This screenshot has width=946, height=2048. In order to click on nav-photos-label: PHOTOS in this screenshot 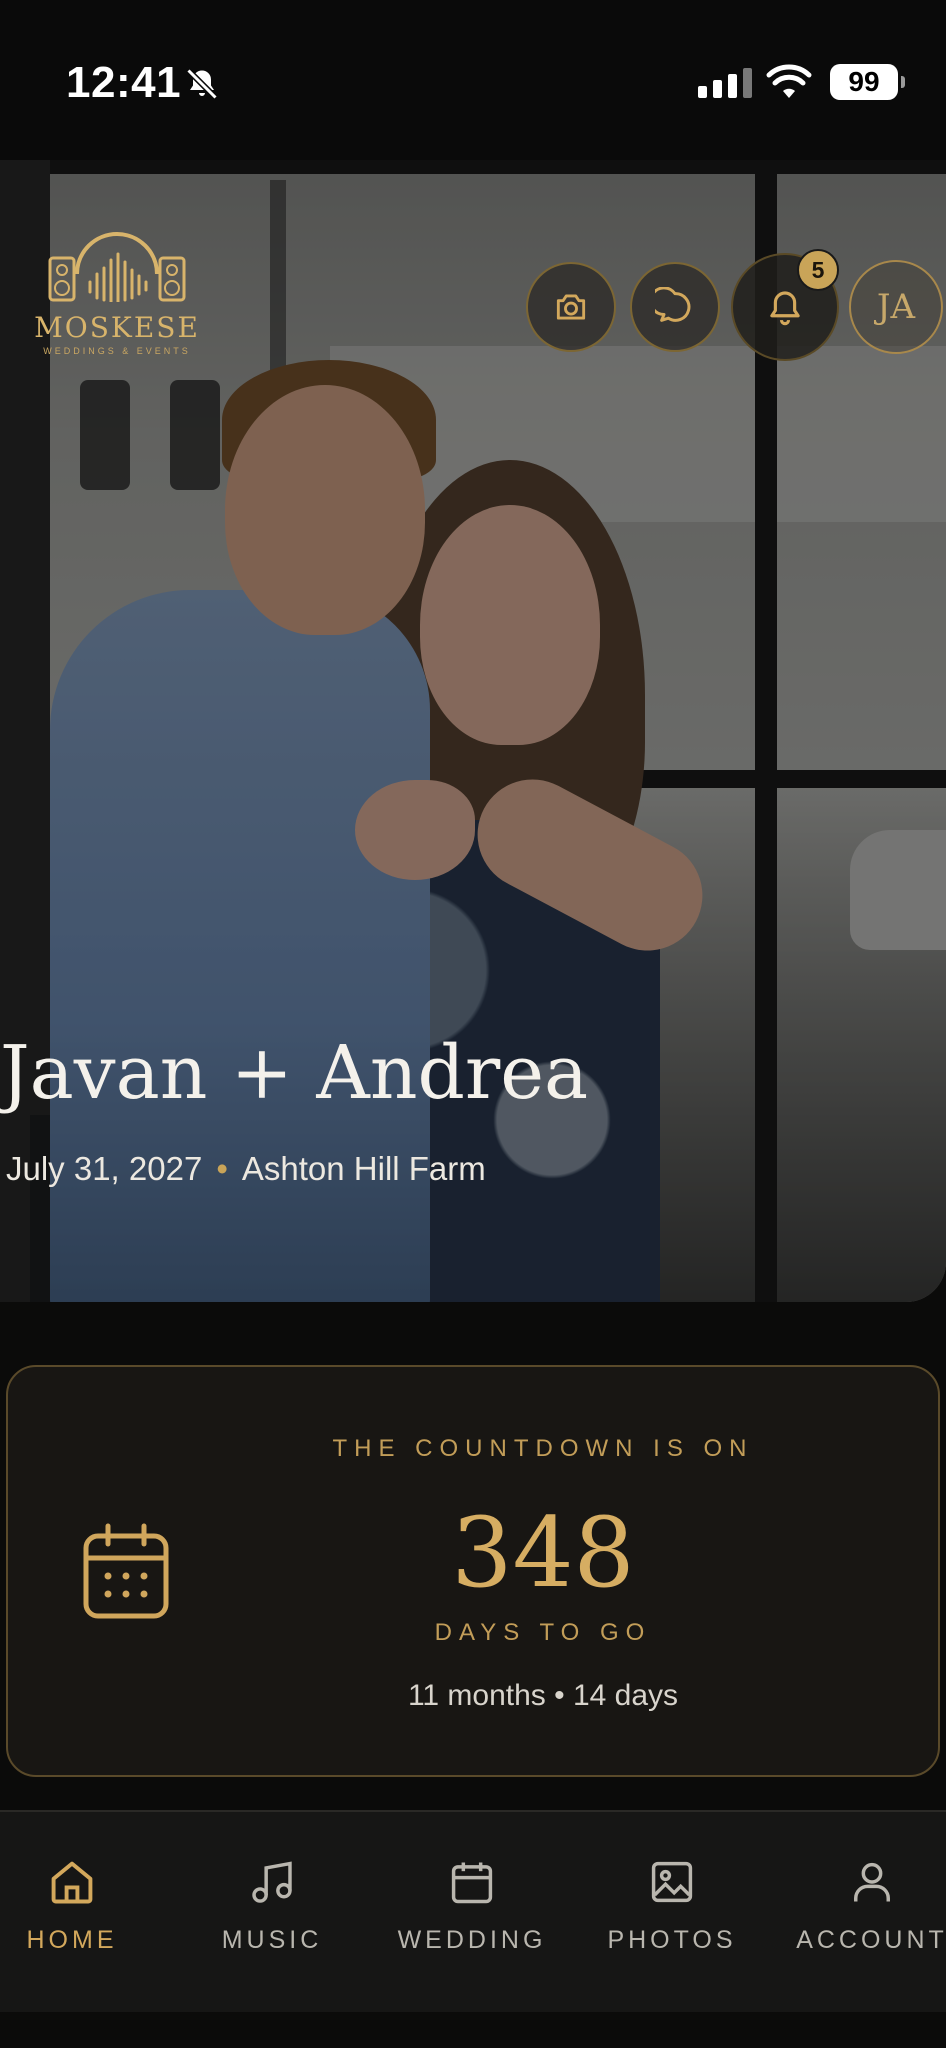, I will do `click(672, 1940)`.